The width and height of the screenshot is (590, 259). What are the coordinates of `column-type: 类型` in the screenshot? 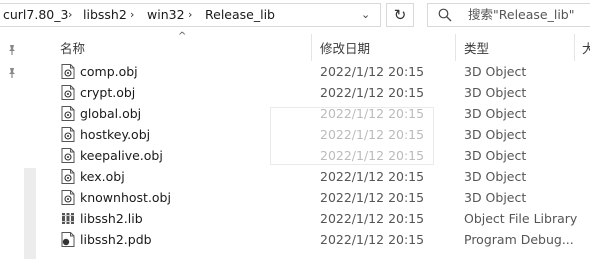 It's located at (476, 47).